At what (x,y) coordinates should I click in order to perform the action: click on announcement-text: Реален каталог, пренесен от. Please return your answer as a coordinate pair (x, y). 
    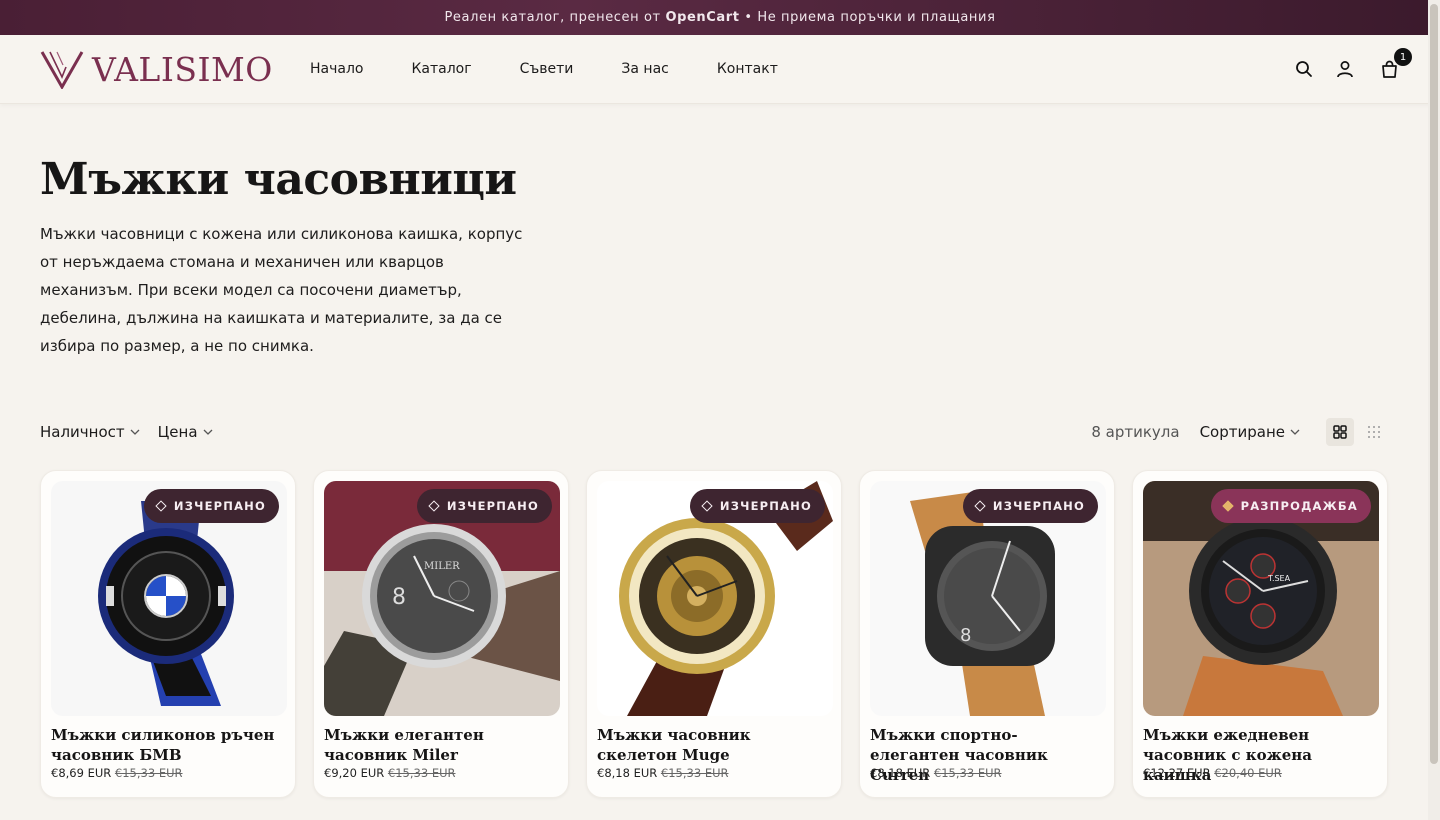
    Looking at the image, I should click on (555, 17).